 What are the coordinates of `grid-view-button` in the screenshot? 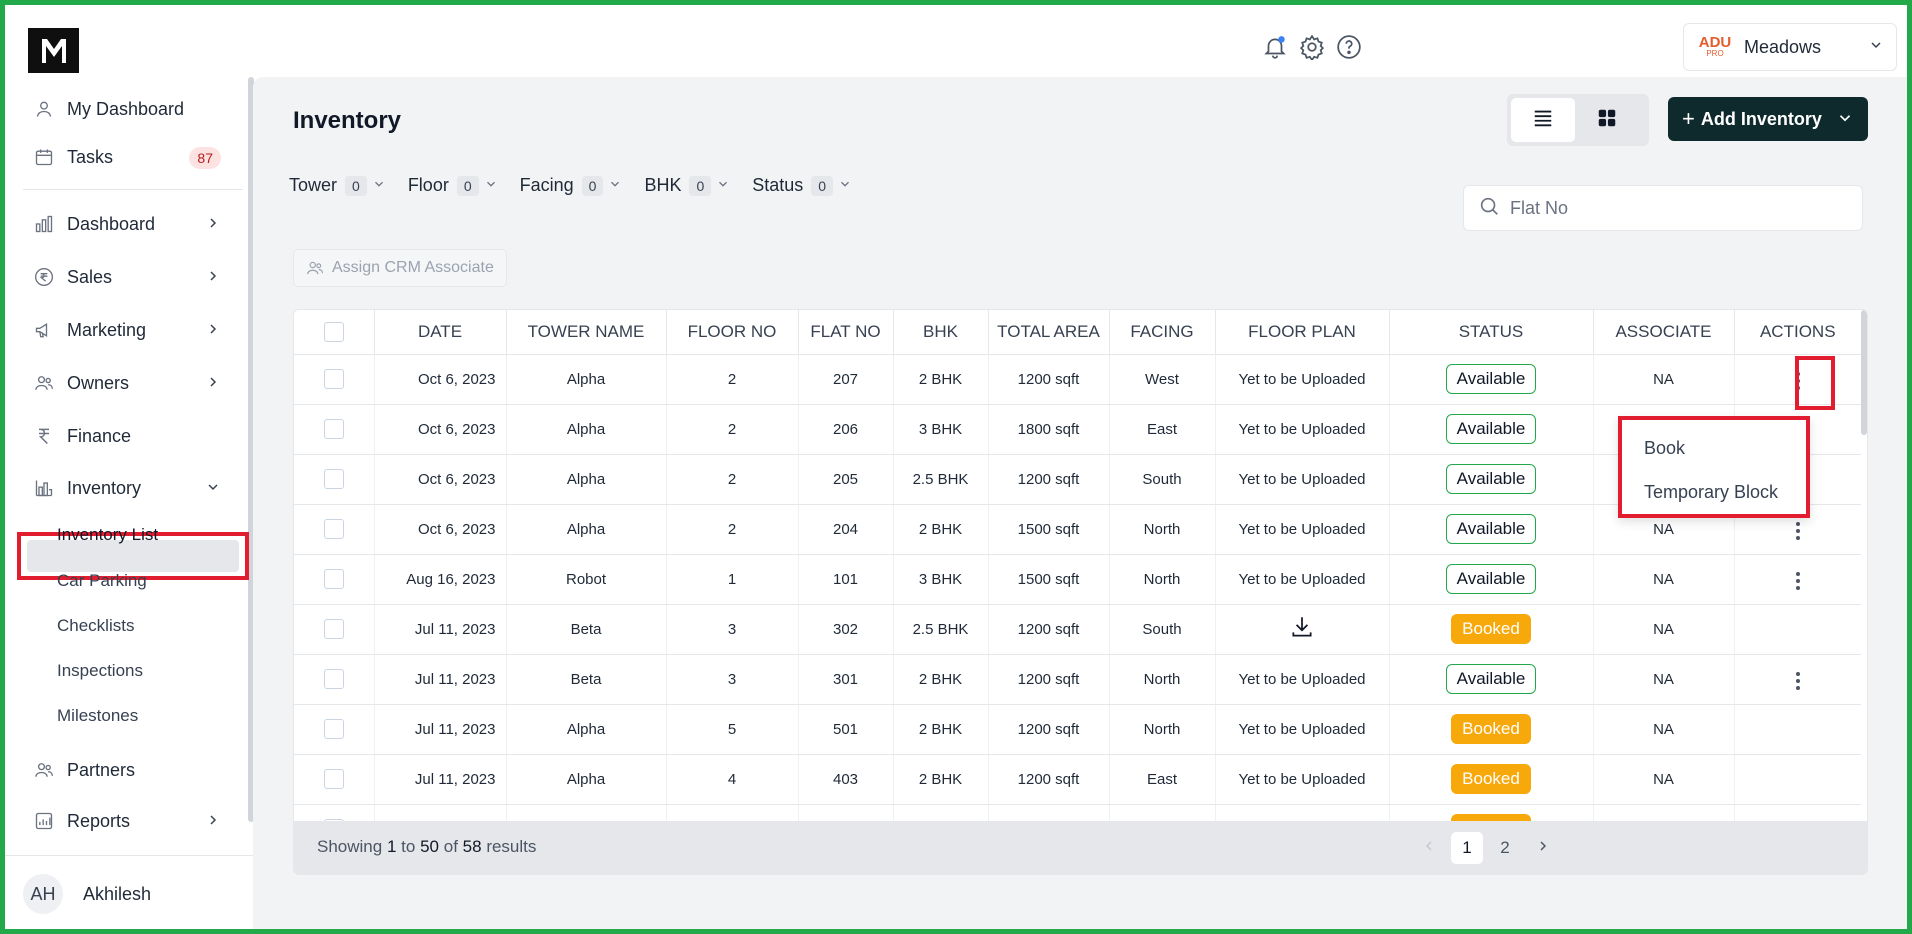 It's located at (1607, 120).